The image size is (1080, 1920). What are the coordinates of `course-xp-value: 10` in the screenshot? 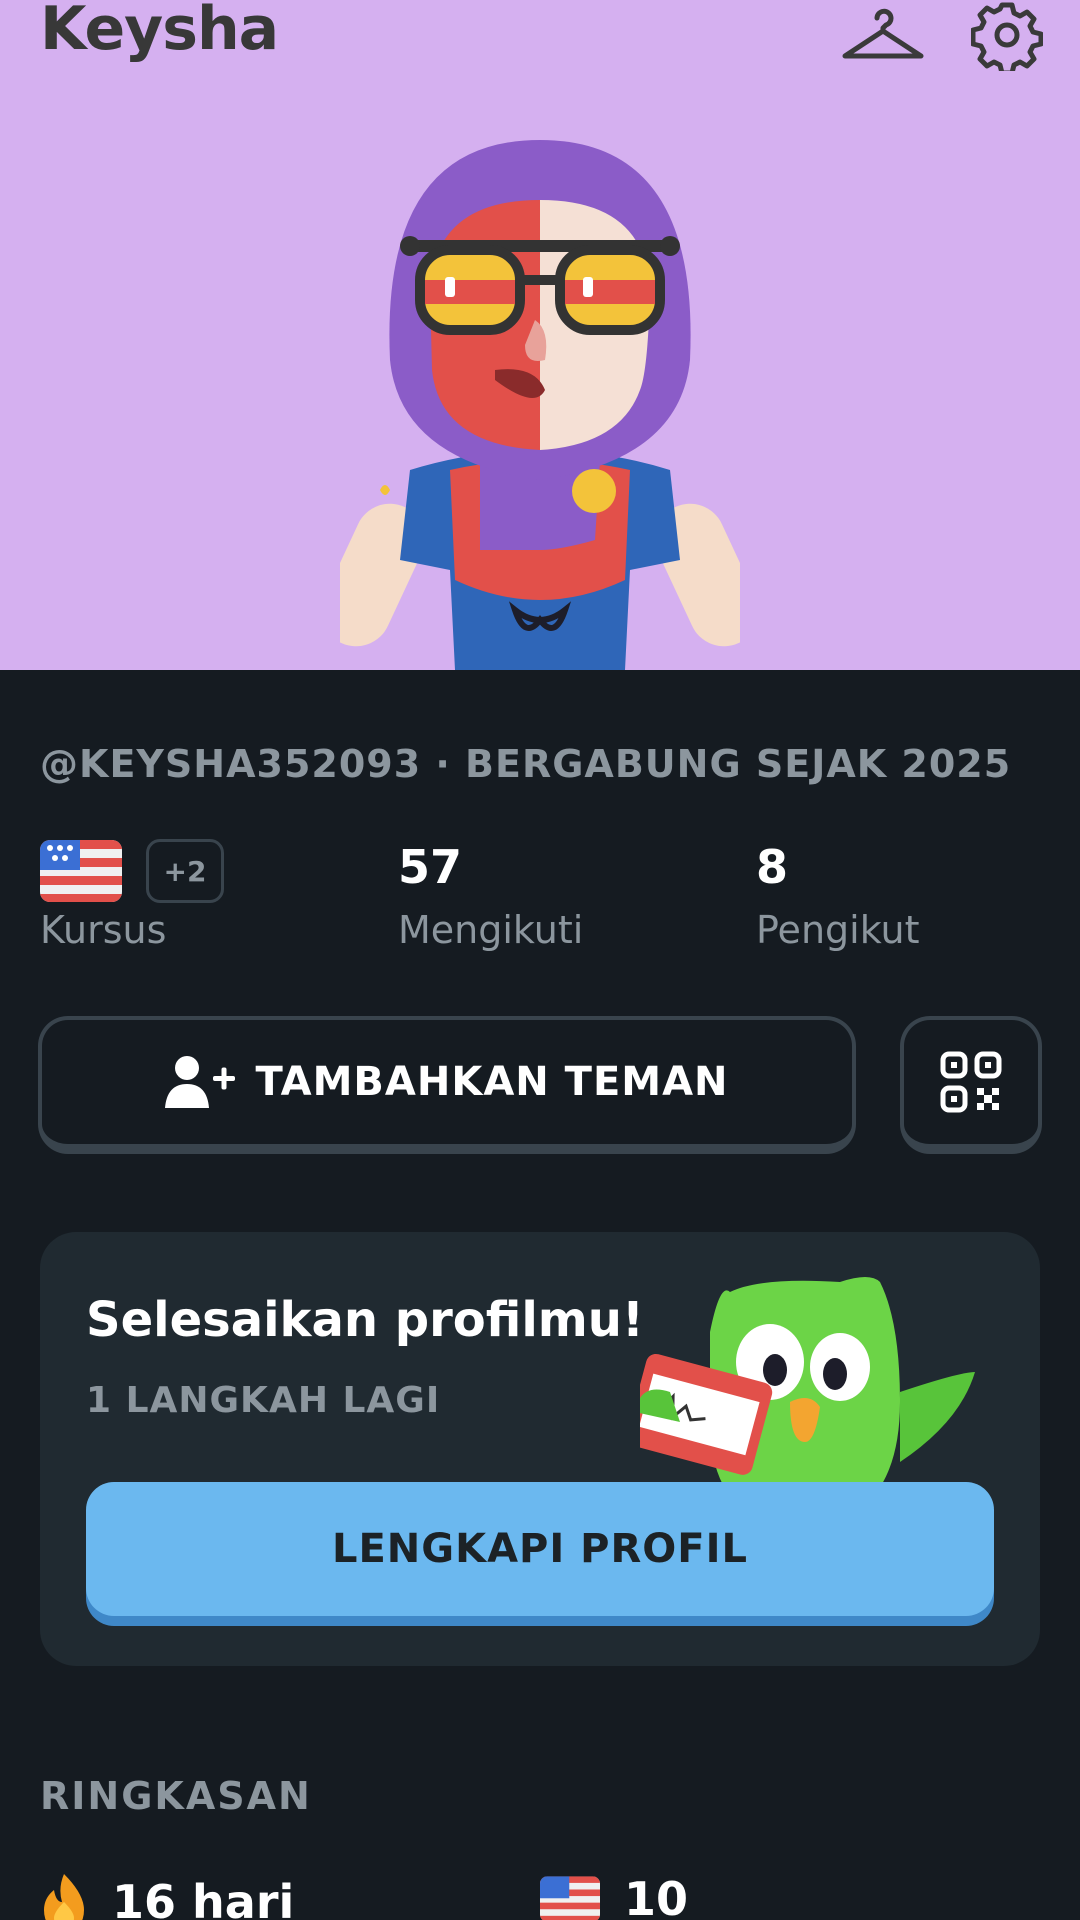 It's located at (656, 1896).